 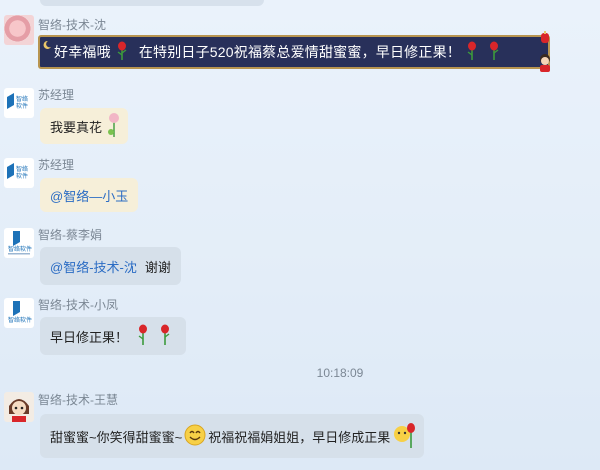 I want to click on previous-message-edge, so click(x=152, y=3).